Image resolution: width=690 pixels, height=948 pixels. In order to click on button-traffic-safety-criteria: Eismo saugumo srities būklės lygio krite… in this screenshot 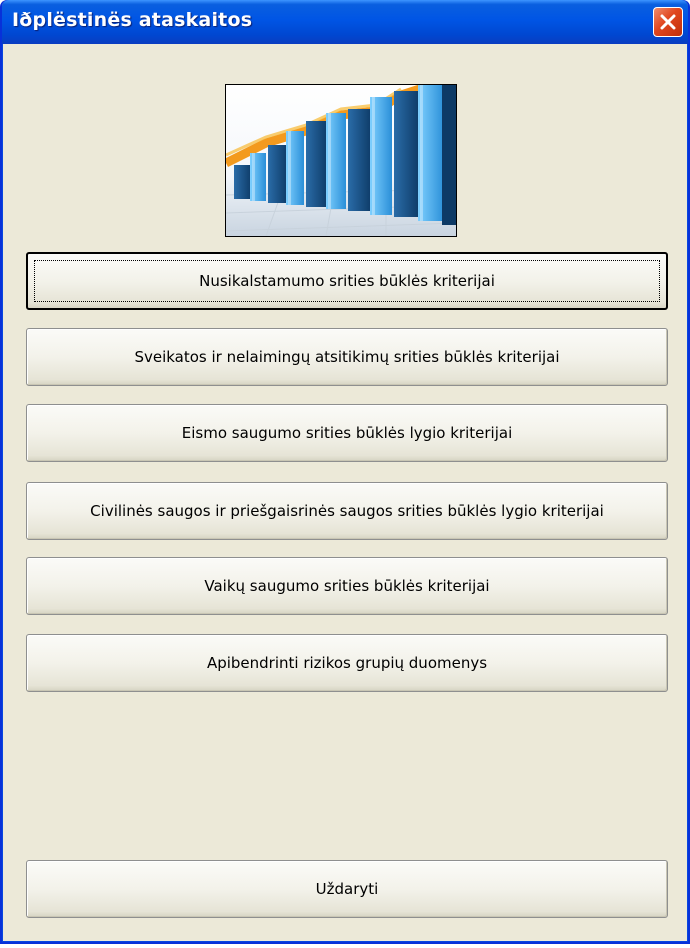, I will do `click(347, 433)`.